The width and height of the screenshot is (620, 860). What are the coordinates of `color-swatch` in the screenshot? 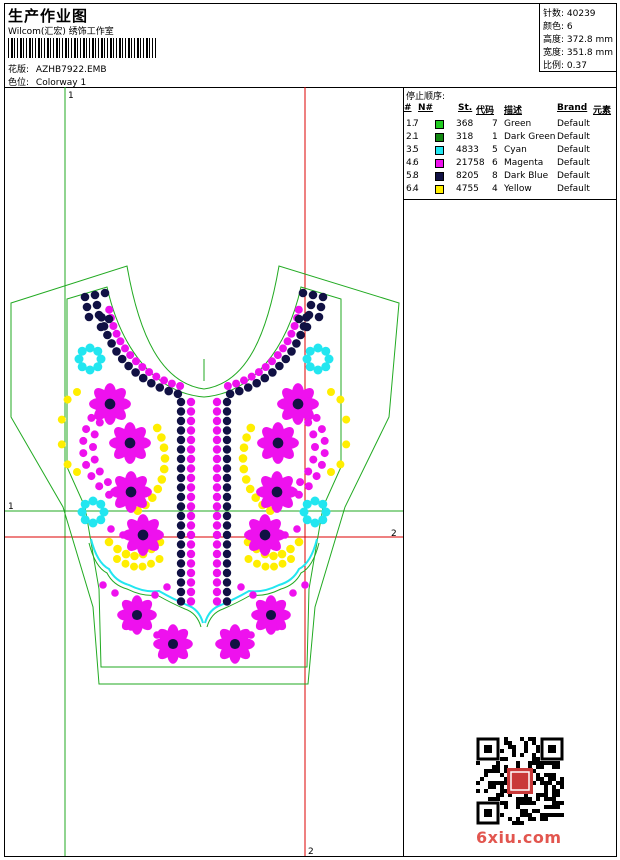 It's located at (439, 189).